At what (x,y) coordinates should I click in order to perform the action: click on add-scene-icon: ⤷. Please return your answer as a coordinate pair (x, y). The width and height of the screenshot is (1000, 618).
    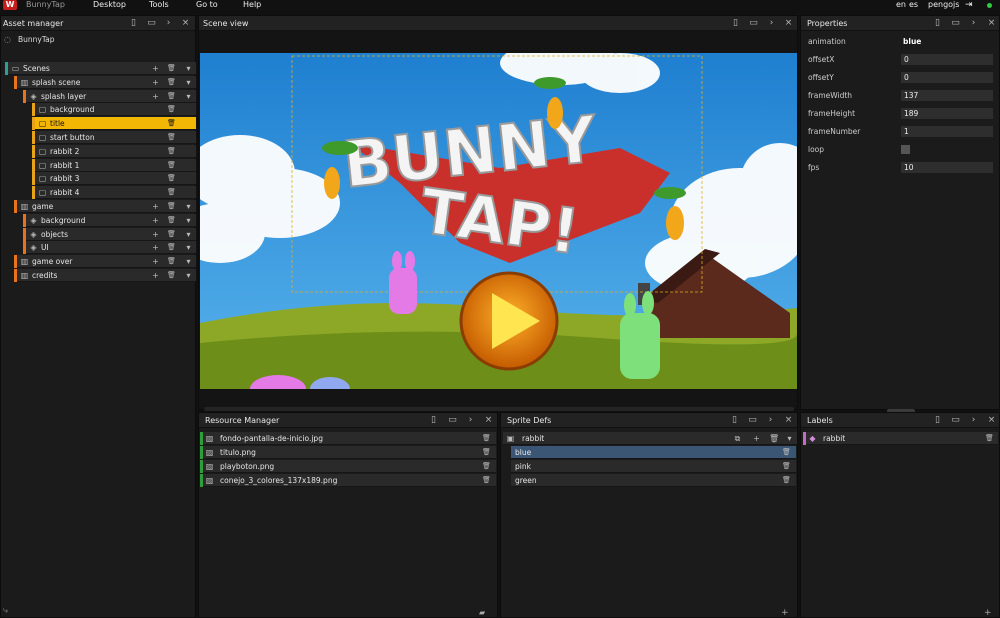
    Looking at the image, I should click on (5, 611).